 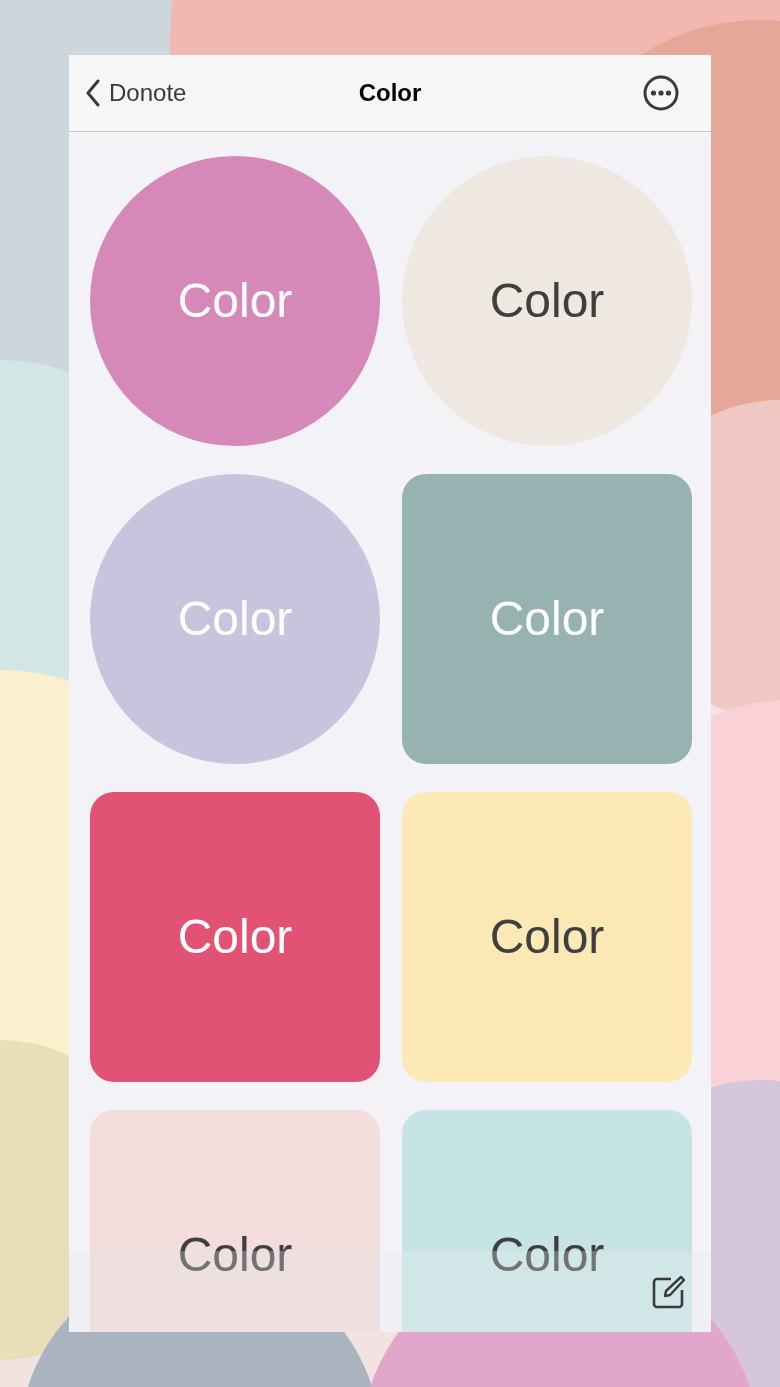 I want to click on more-icon, so click(x=661, y=93).